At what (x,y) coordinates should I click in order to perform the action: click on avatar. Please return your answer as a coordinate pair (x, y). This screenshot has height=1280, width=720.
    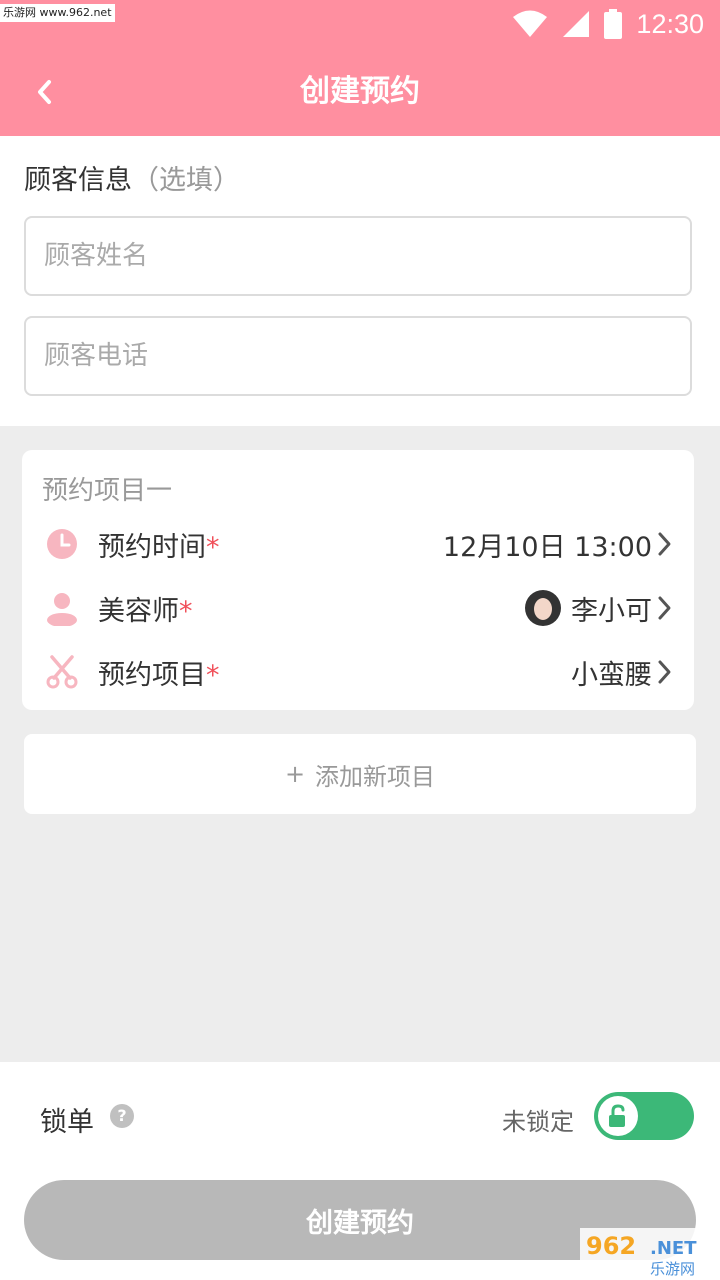
    Looking at the image, I should click on (543, 608).